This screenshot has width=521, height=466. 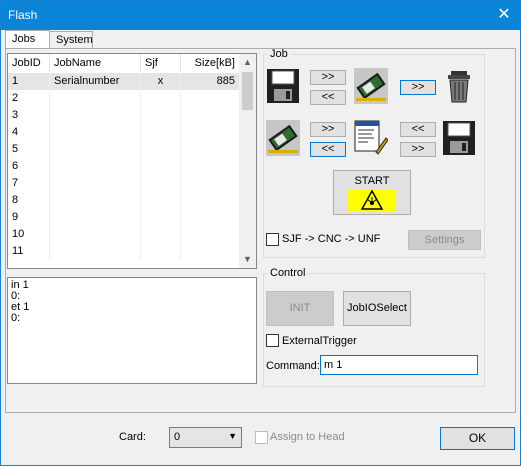 I want to click on table-cell: x, so click(x=161, y=81).